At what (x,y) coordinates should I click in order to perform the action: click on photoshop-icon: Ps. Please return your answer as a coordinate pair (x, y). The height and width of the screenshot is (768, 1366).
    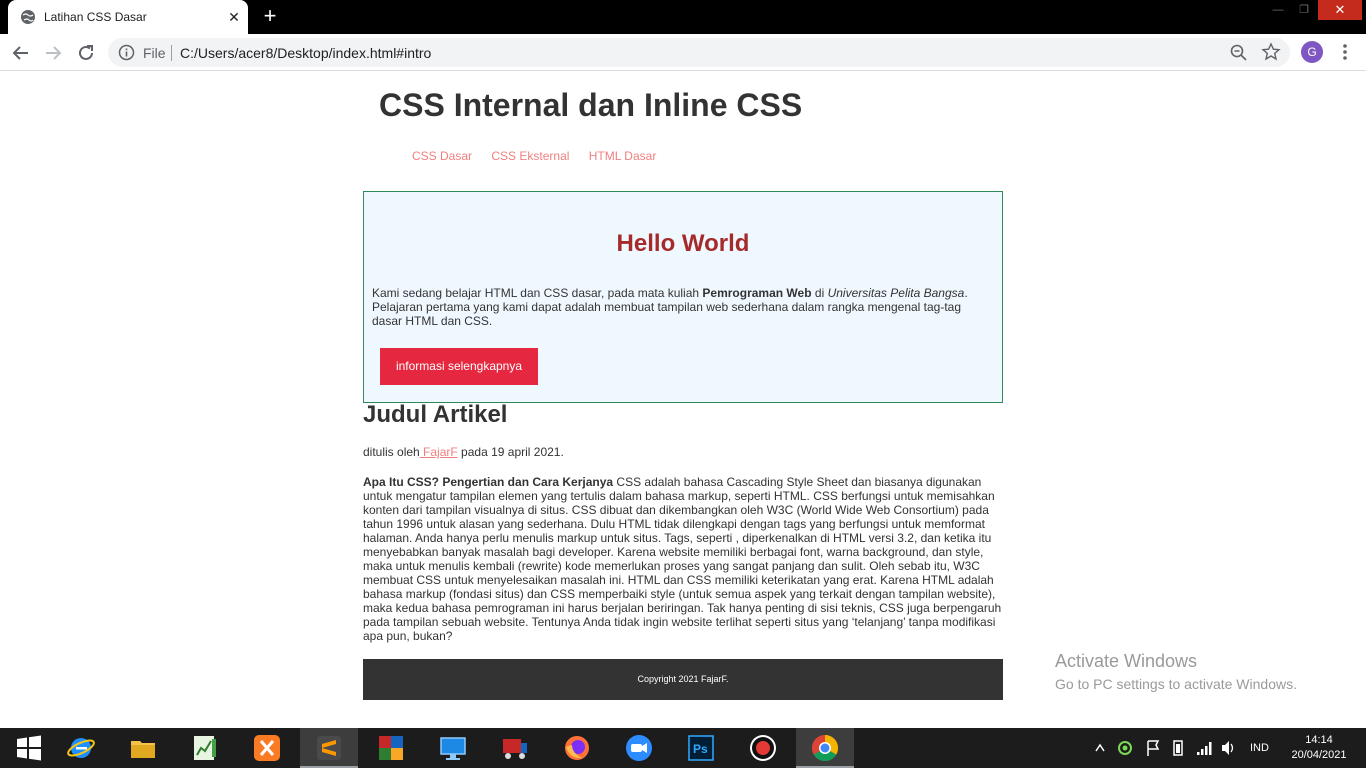
    Looking at the image, I should click on (701, 748).